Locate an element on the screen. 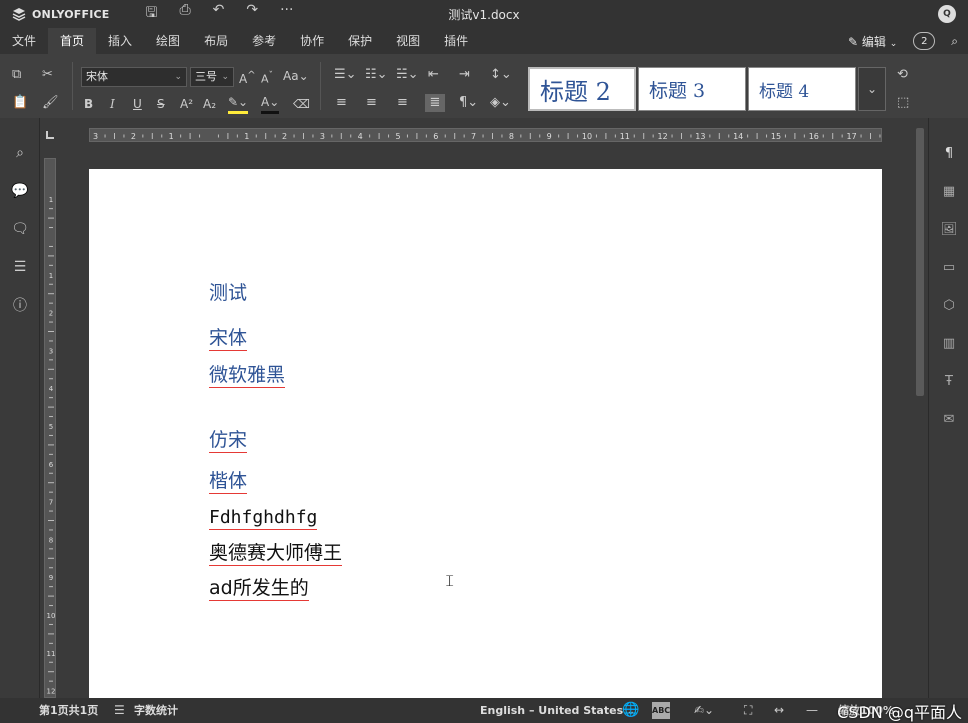  chat-icon: 🗨 is located at coordinates (20, 229).